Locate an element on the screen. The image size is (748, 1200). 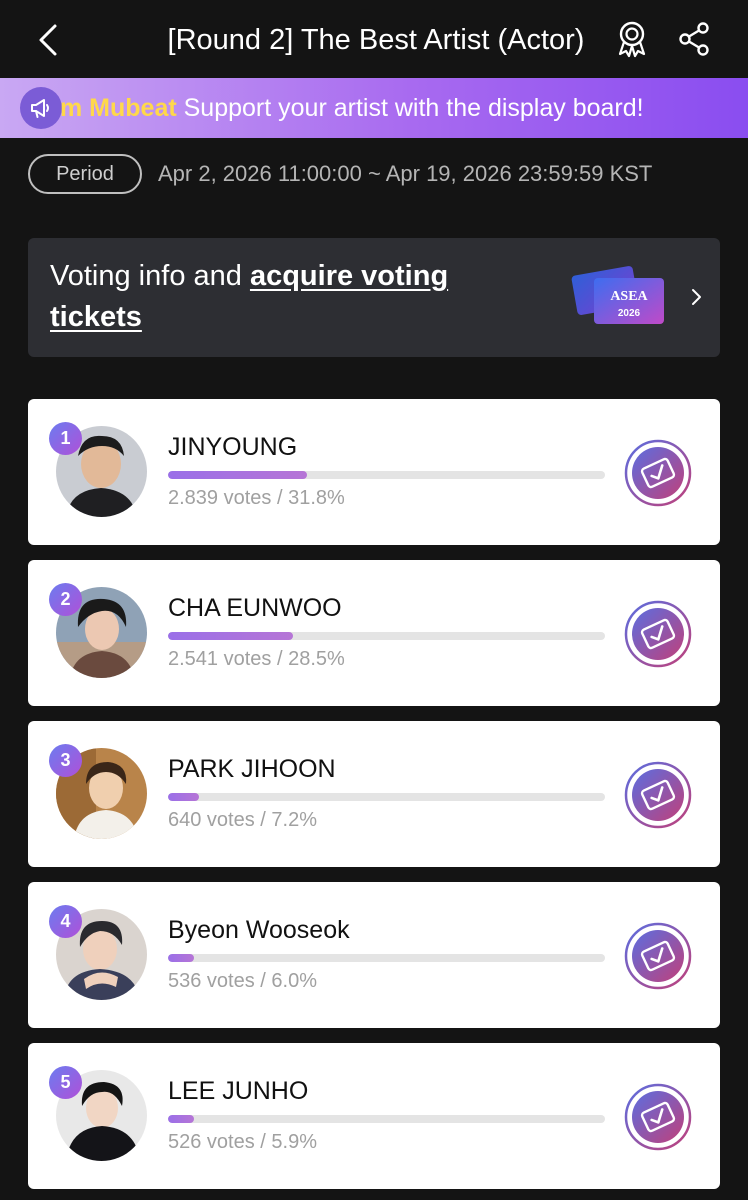
artist-name: LEE JUNHO is located at coordinates (238, 1091).